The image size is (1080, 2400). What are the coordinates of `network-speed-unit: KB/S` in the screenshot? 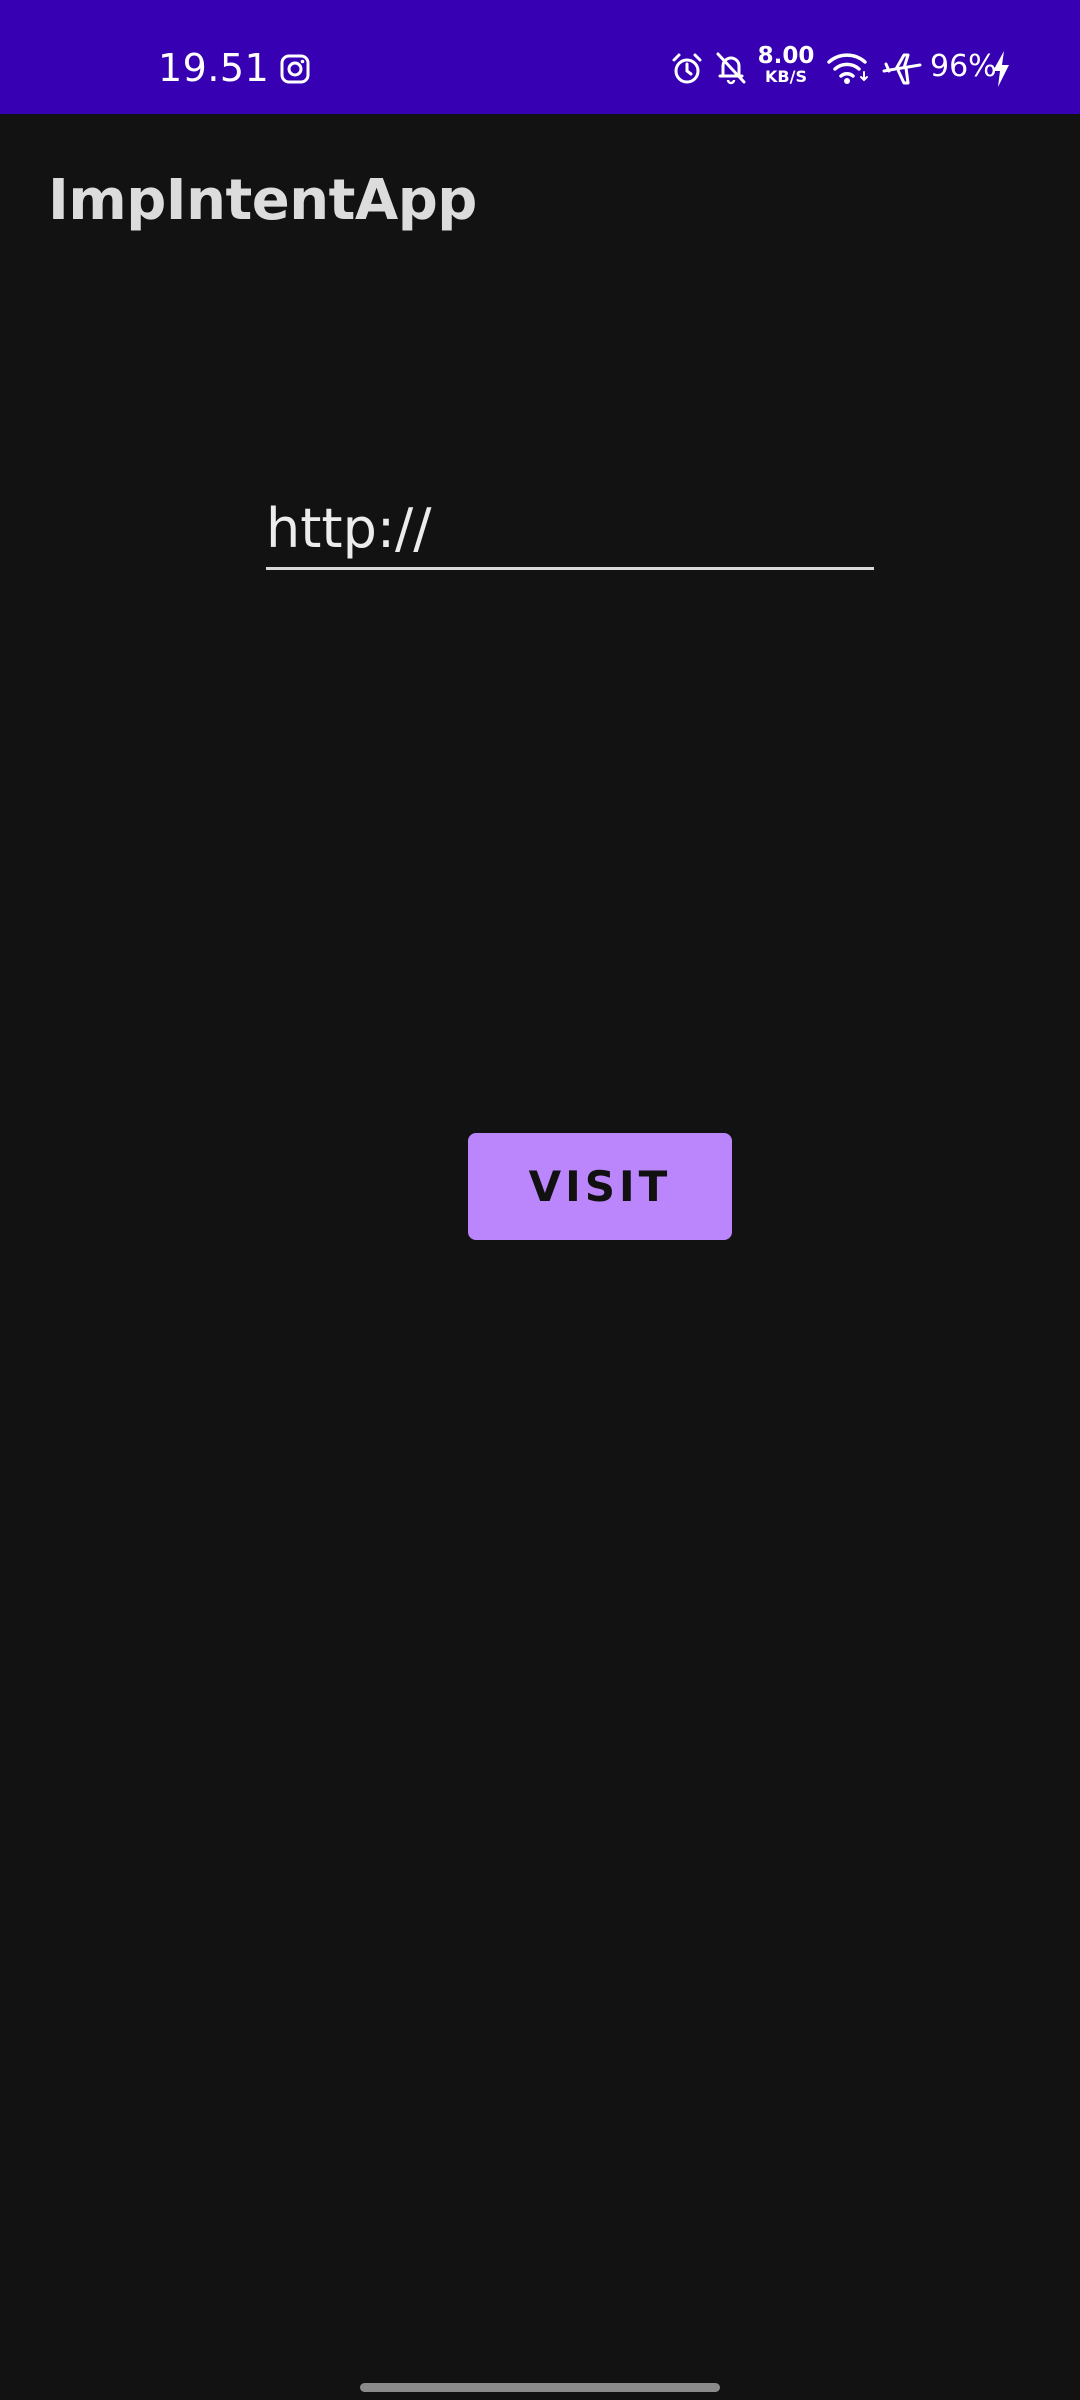 It's located at (786, 76).